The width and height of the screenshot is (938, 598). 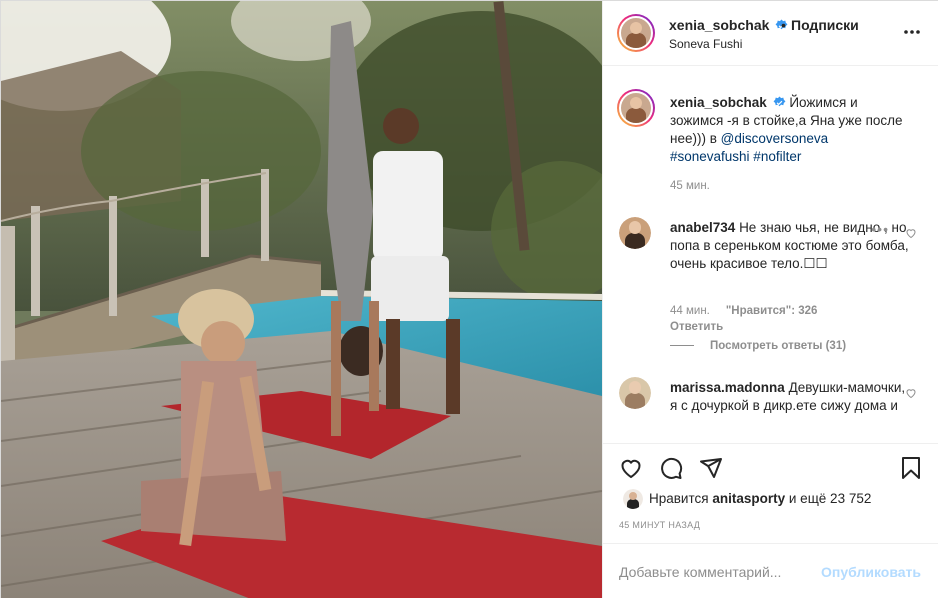 I want to click on author-avatar, so click(x=636, y=33).